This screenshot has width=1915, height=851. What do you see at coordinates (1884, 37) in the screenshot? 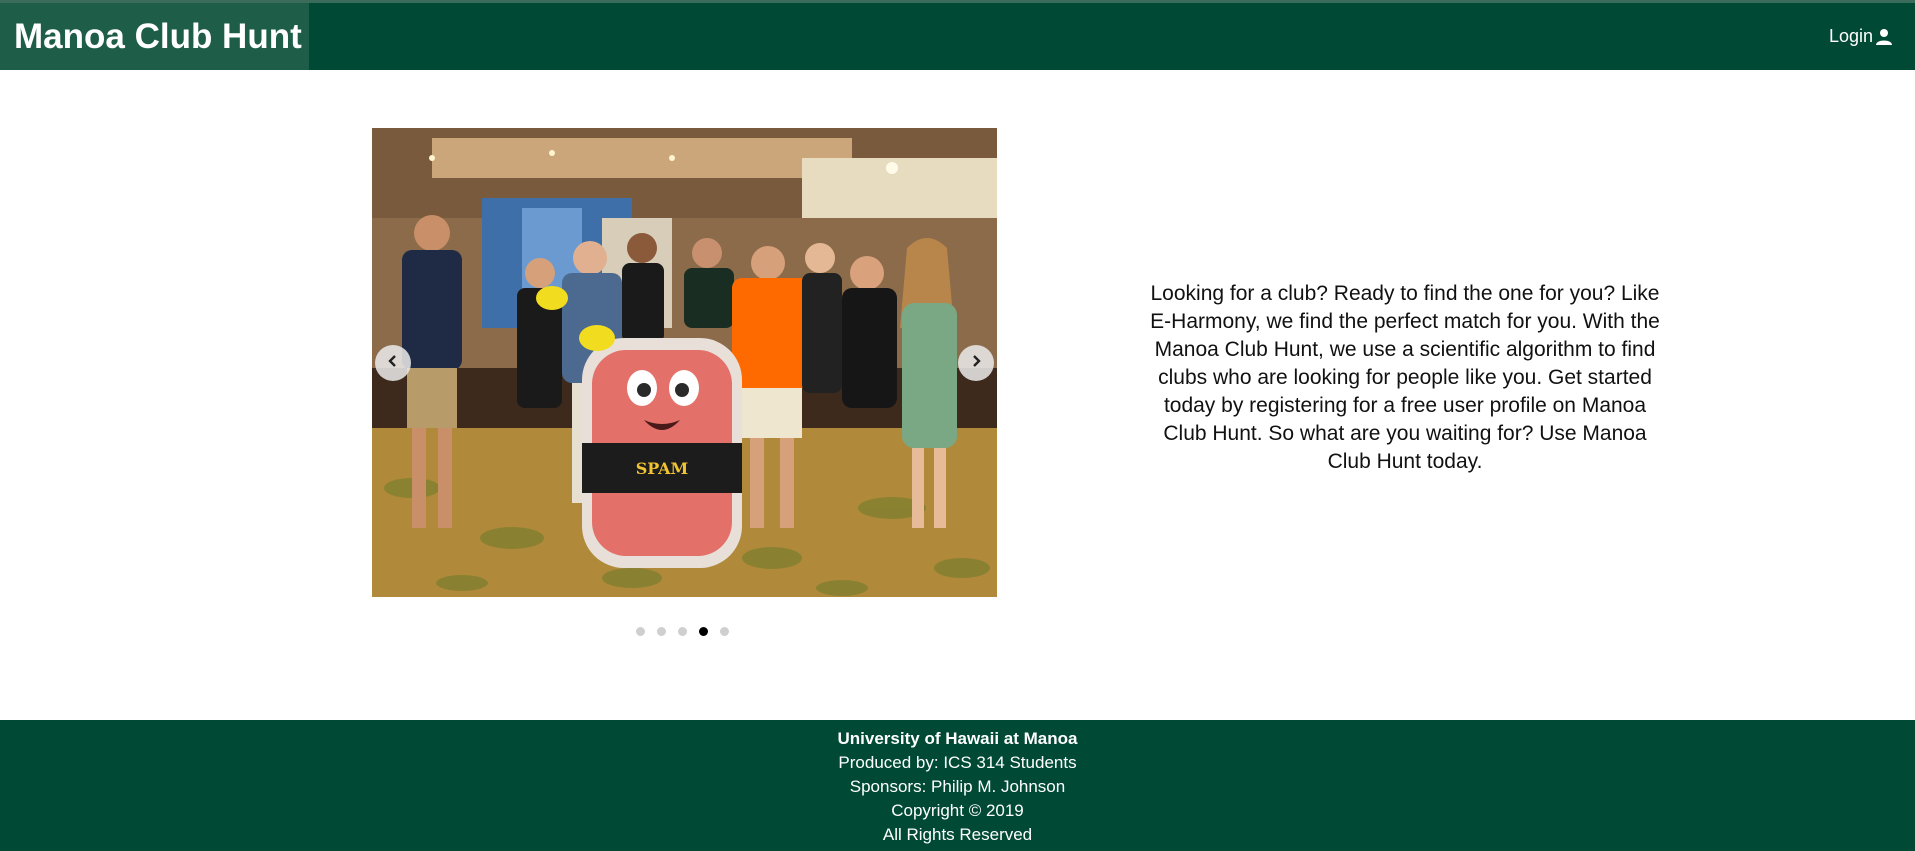
I see `user-icon` at bounding box center [1884, 37].